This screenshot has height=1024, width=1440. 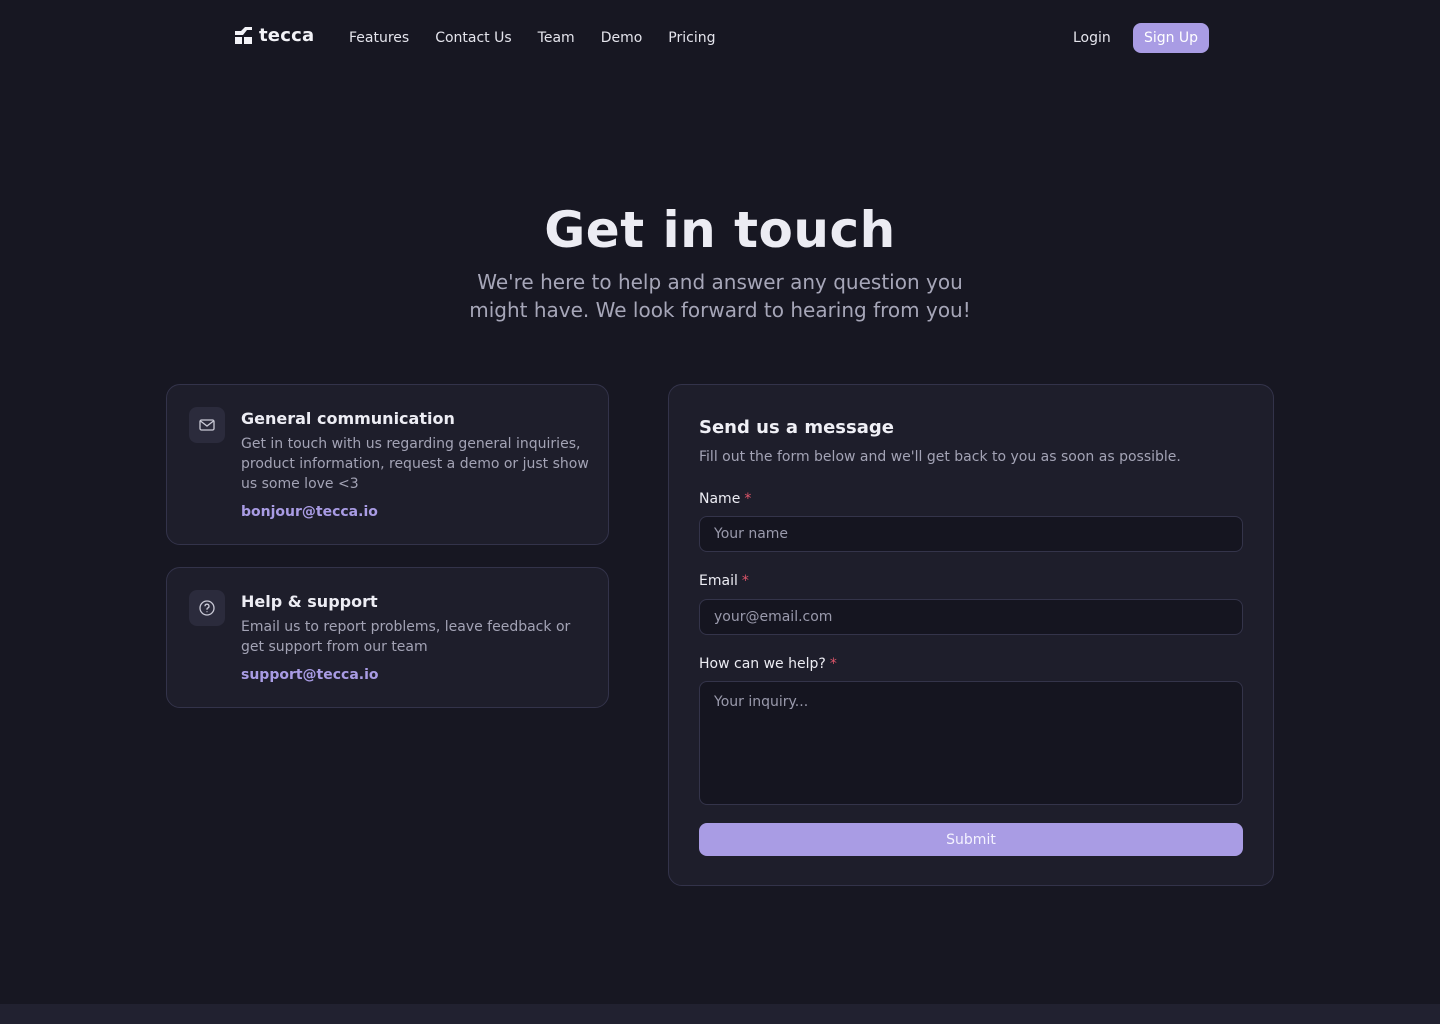 I want to click on help-label: How can we help? *, so click(x=768, y=664).